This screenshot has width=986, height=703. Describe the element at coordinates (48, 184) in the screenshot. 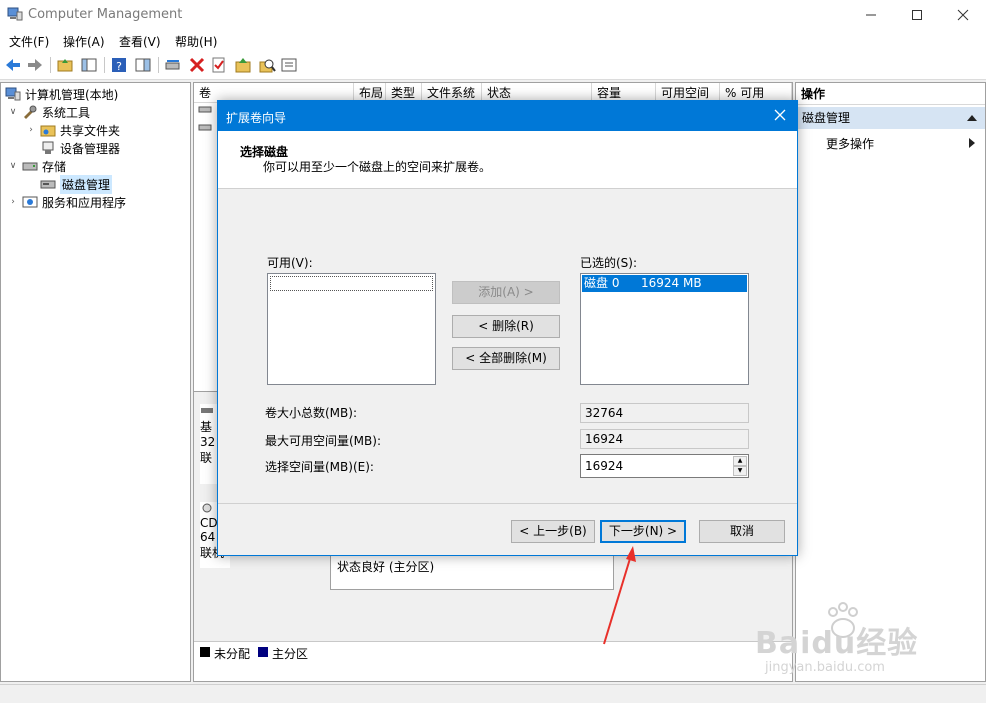

I see `disk-management-icon` at that location.